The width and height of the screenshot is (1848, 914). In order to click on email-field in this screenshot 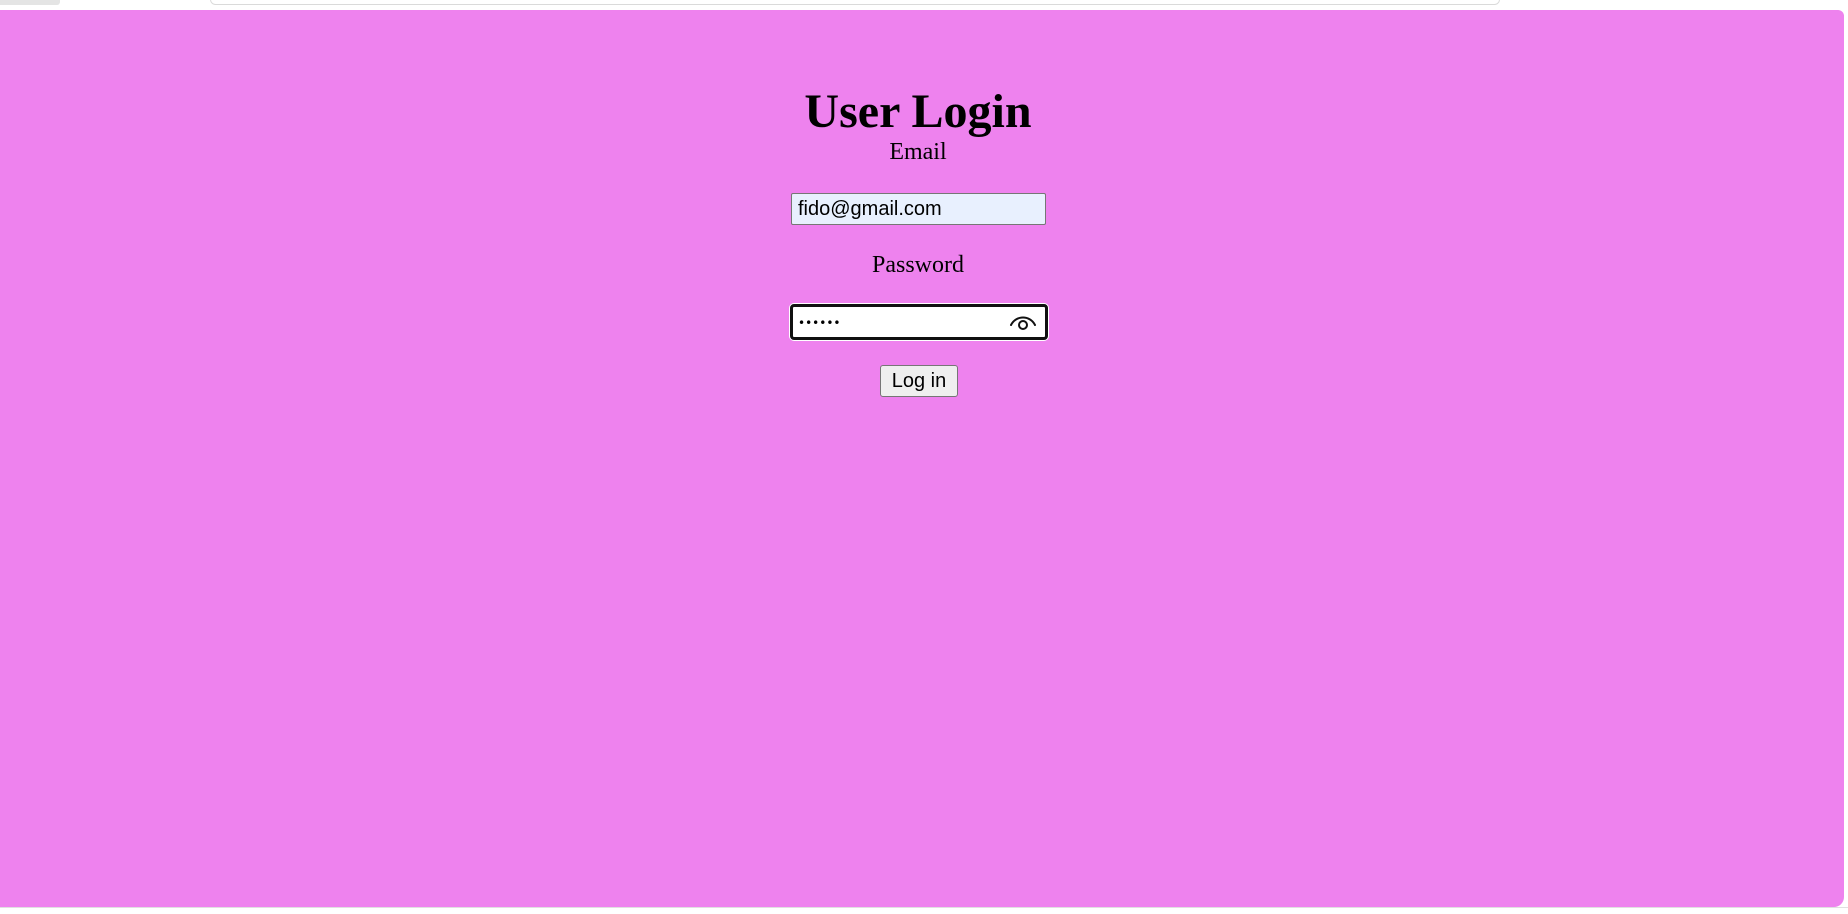, I will do `click(918, 209)`.